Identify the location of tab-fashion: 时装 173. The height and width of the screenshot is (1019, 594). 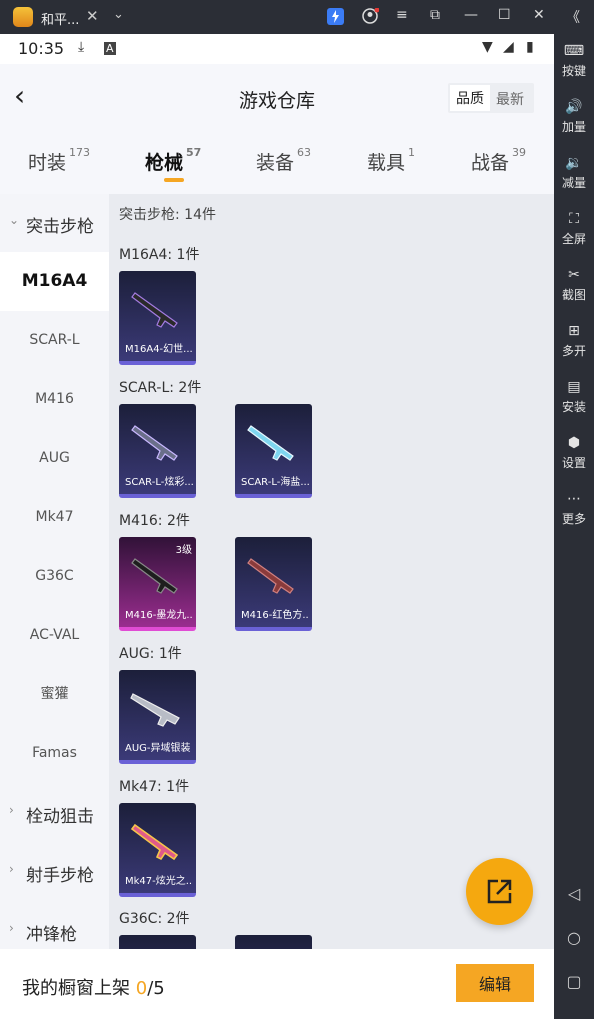
(59, 160).